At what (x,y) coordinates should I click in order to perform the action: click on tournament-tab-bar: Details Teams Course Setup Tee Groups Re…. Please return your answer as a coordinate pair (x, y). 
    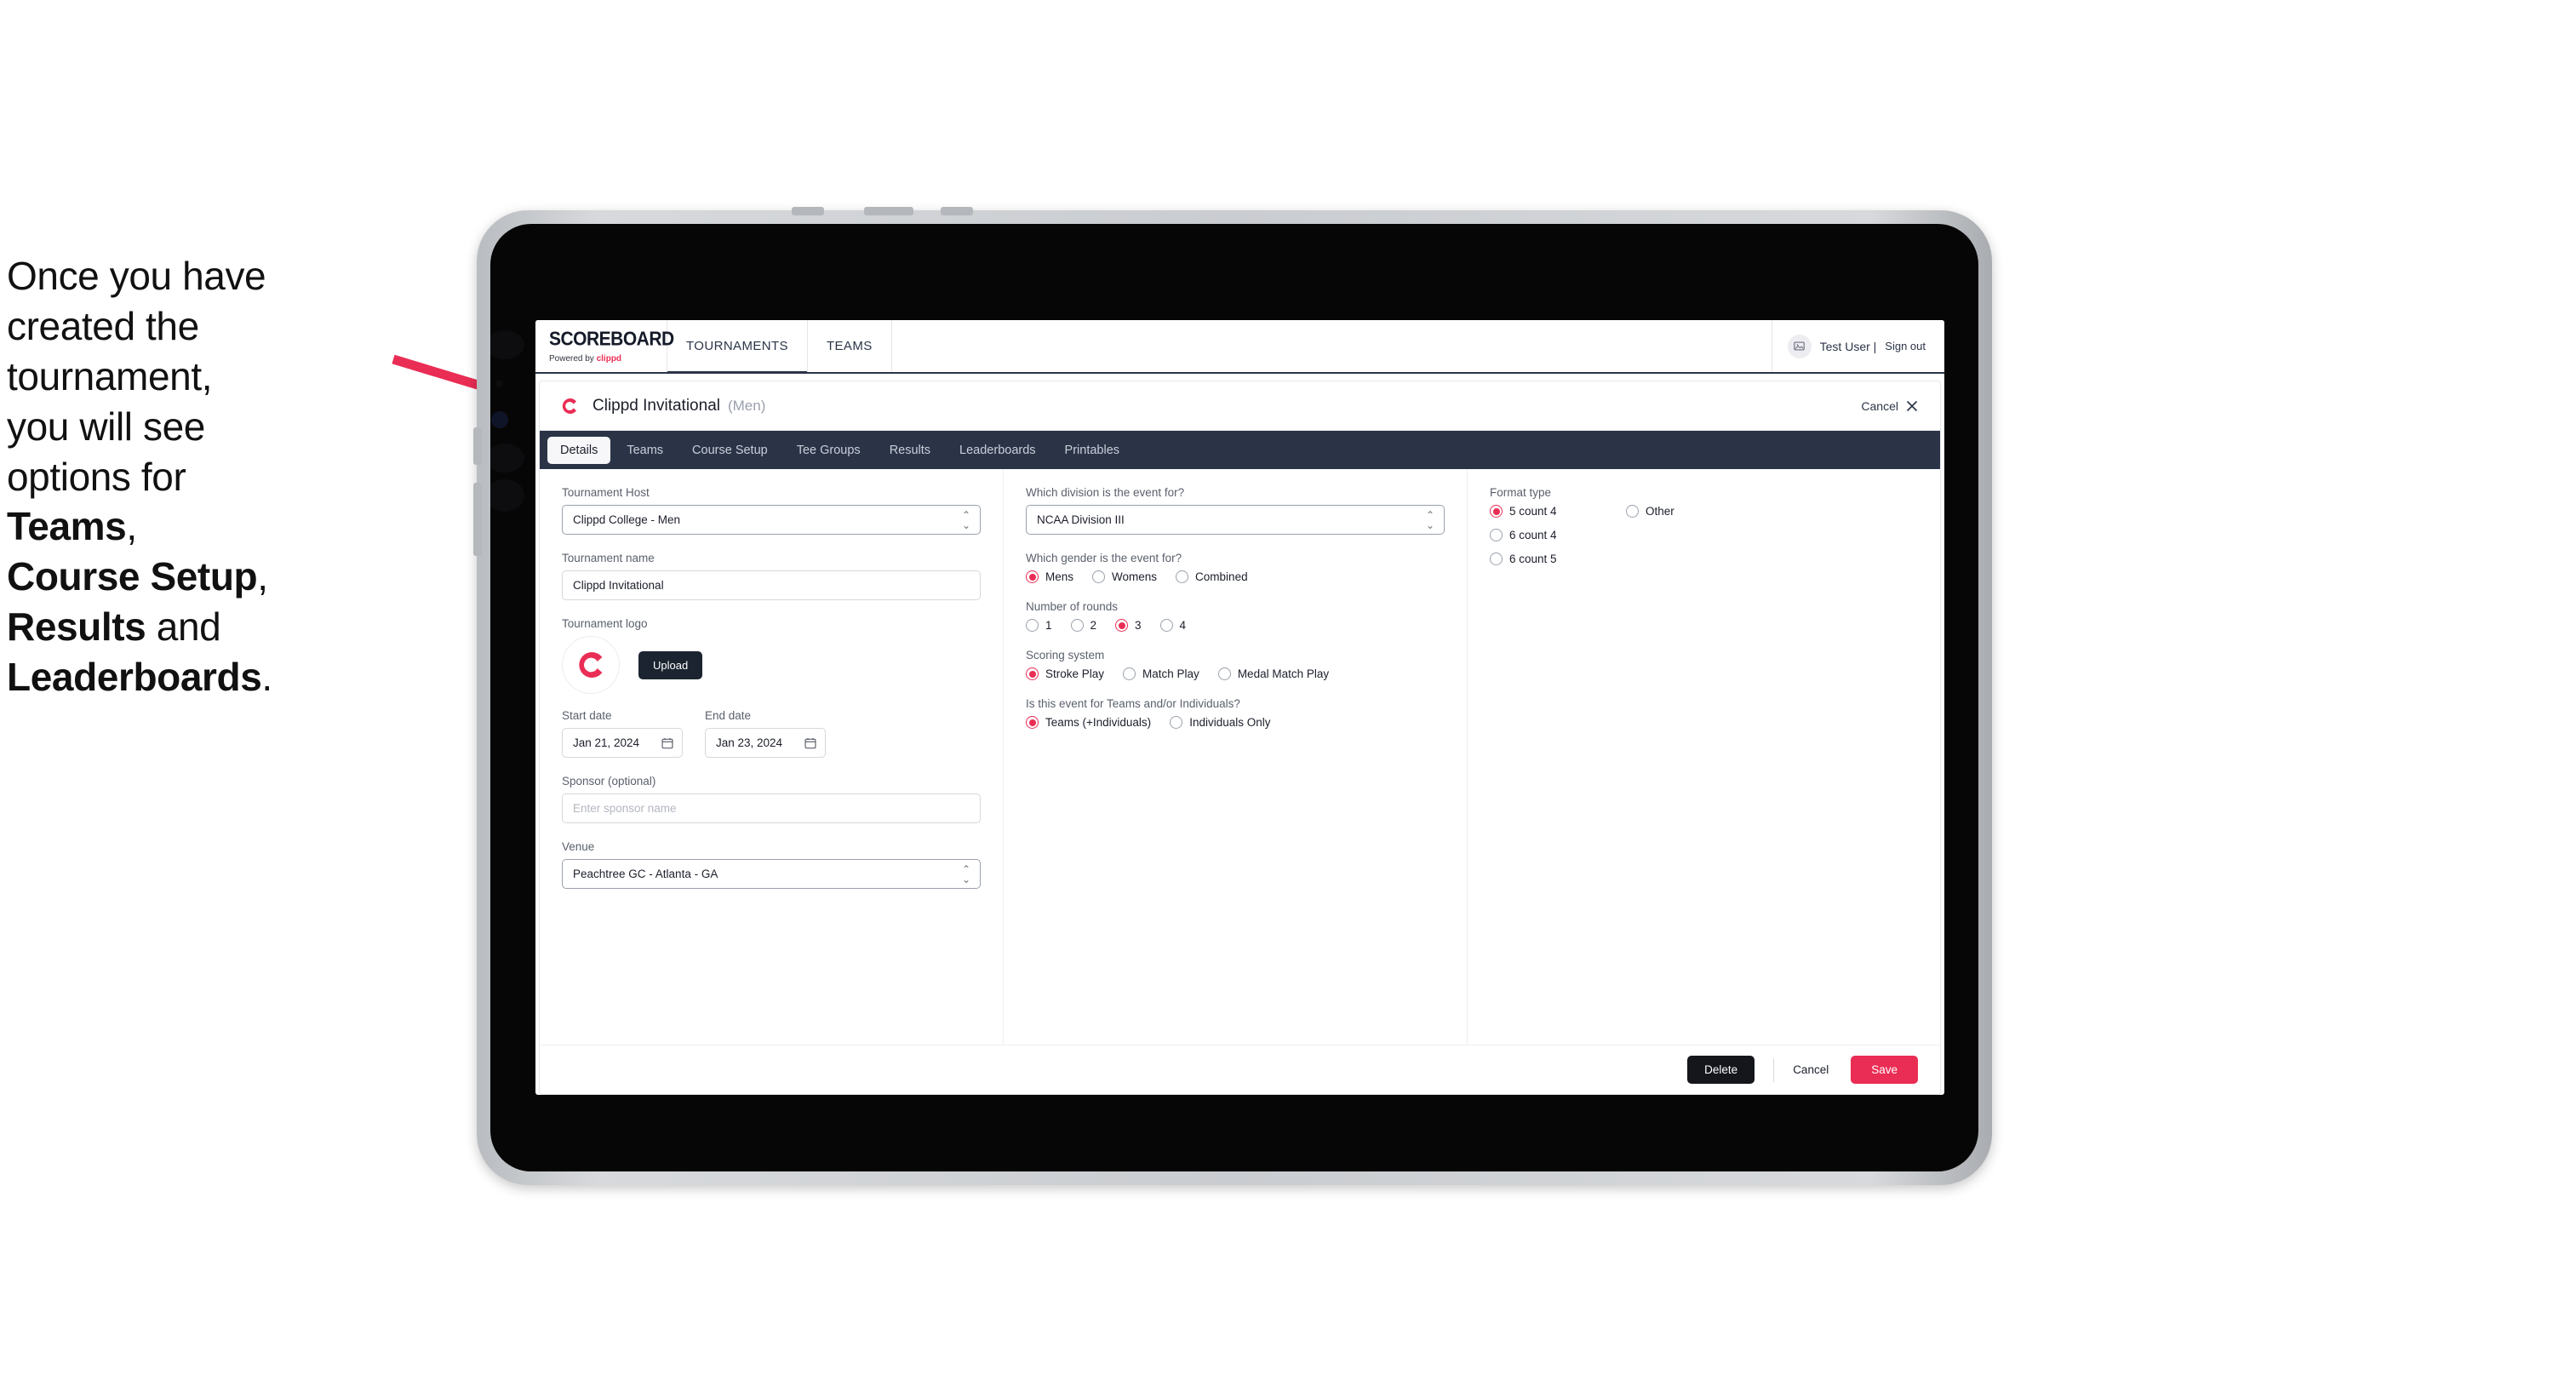
    Looking at the image, I should click on (1240, 450).